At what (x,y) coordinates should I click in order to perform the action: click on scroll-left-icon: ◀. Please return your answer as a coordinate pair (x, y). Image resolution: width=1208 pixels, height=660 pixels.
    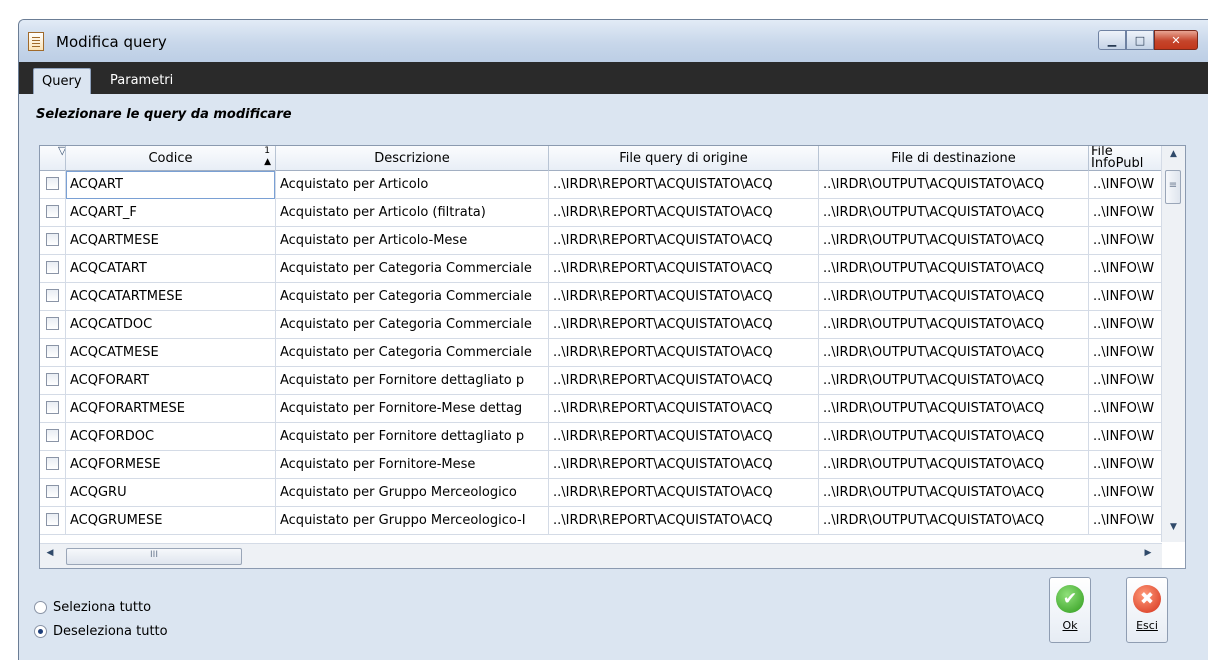
    Looking at the image, I should click on (50, 557).